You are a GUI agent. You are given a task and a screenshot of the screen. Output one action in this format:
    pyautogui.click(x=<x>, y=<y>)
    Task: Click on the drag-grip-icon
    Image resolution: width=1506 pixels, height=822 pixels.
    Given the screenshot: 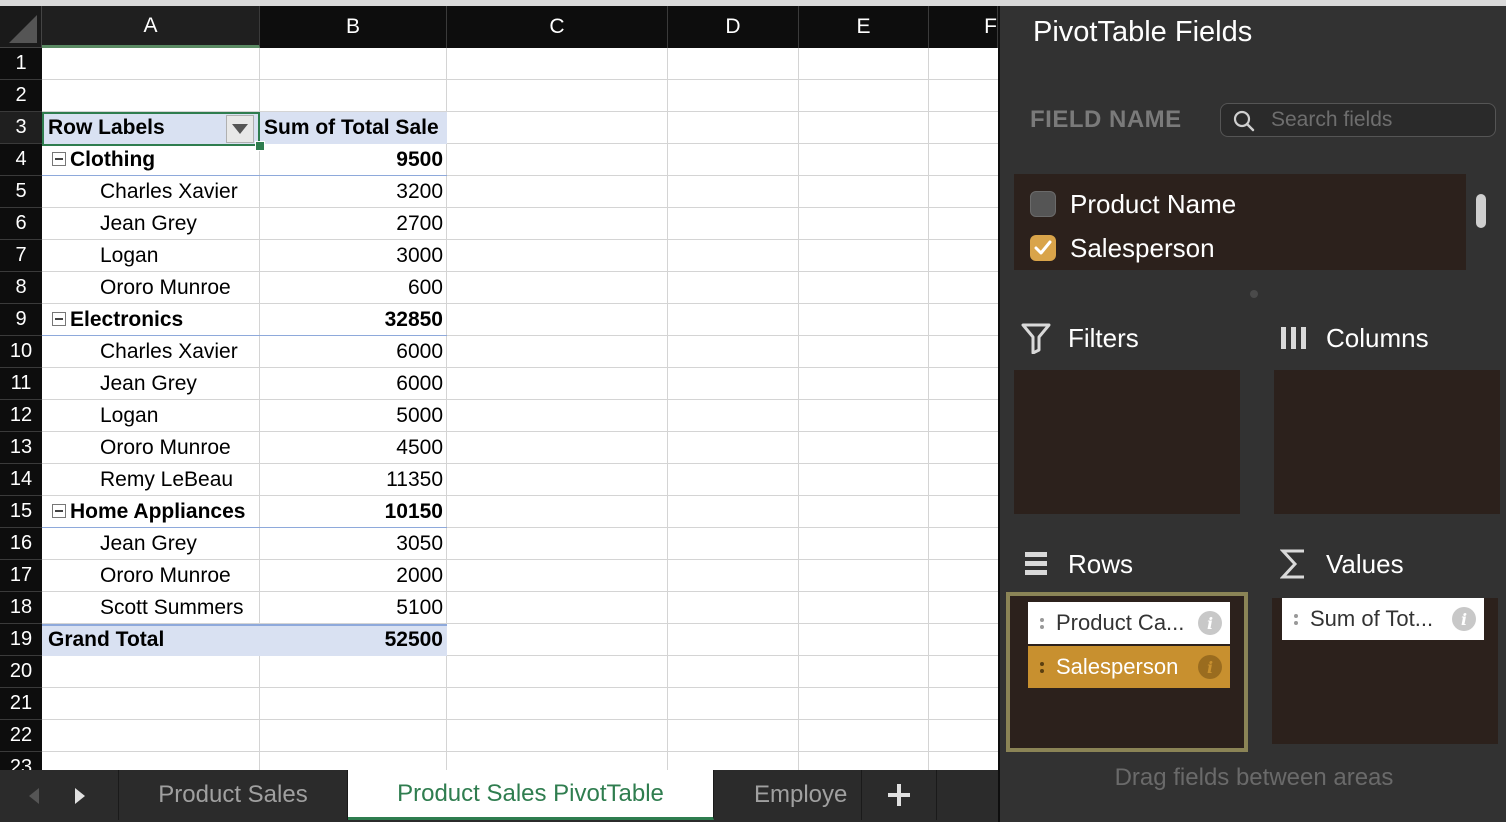 What is the action you would take?
    pyautogui.click(x=1297, y=619)
    